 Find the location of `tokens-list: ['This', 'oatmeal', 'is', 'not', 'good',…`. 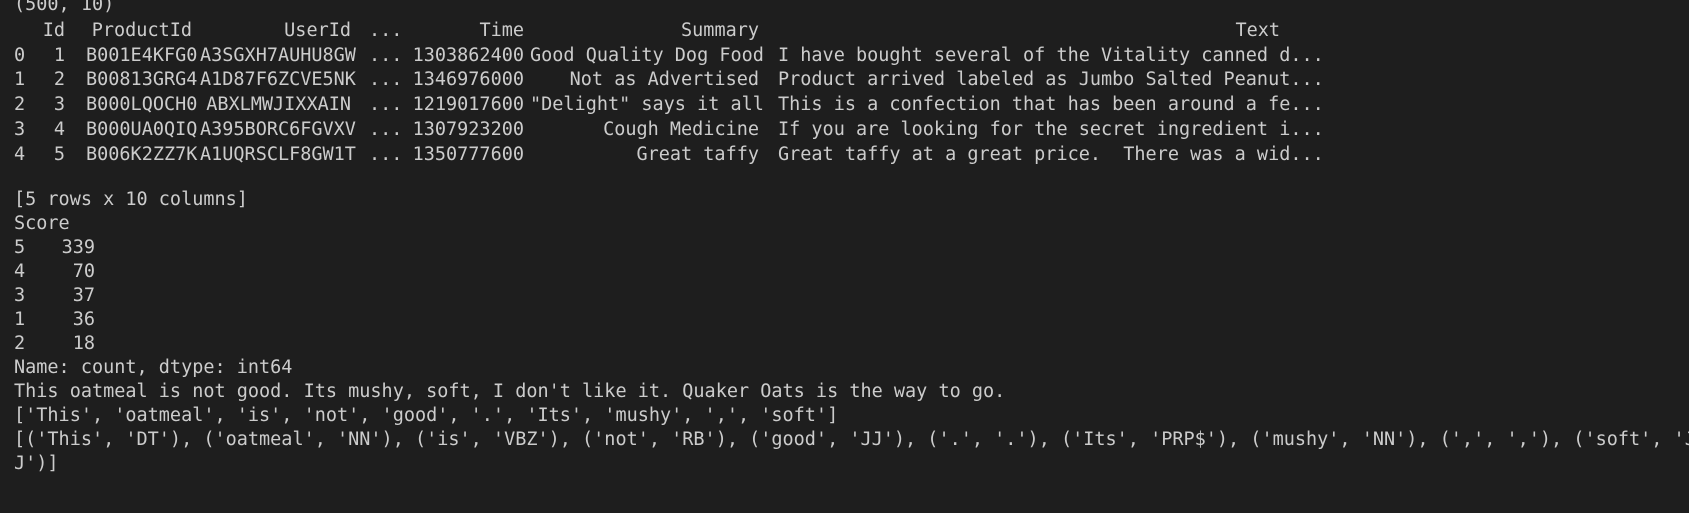

tokens-list: ['This', 'oatmeal', 'is', 'not', 'good',… is located at coordinates (426, 415).